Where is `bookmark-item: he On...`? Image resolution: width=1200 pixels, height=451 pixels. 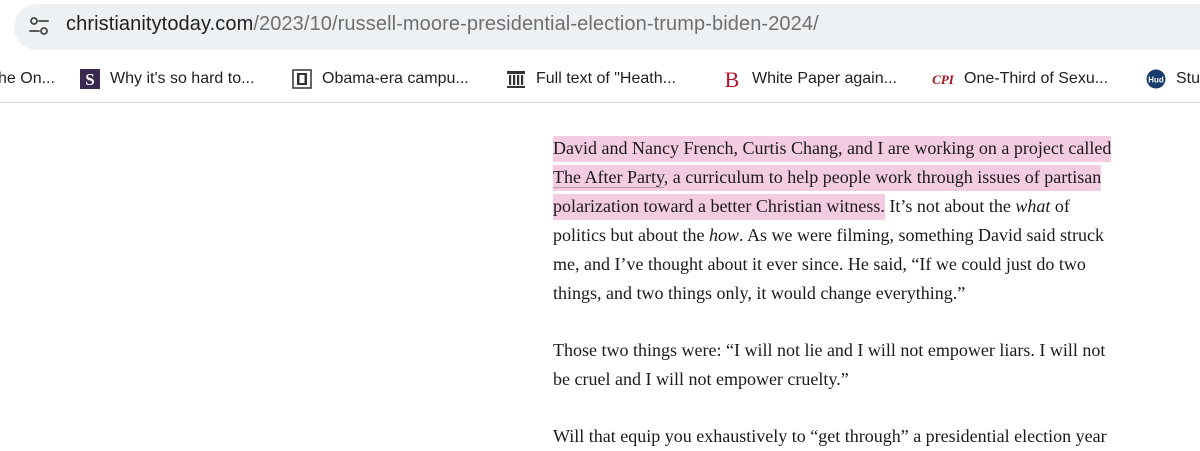 bookmark-item: he On... is located at coordinates (27, 79).